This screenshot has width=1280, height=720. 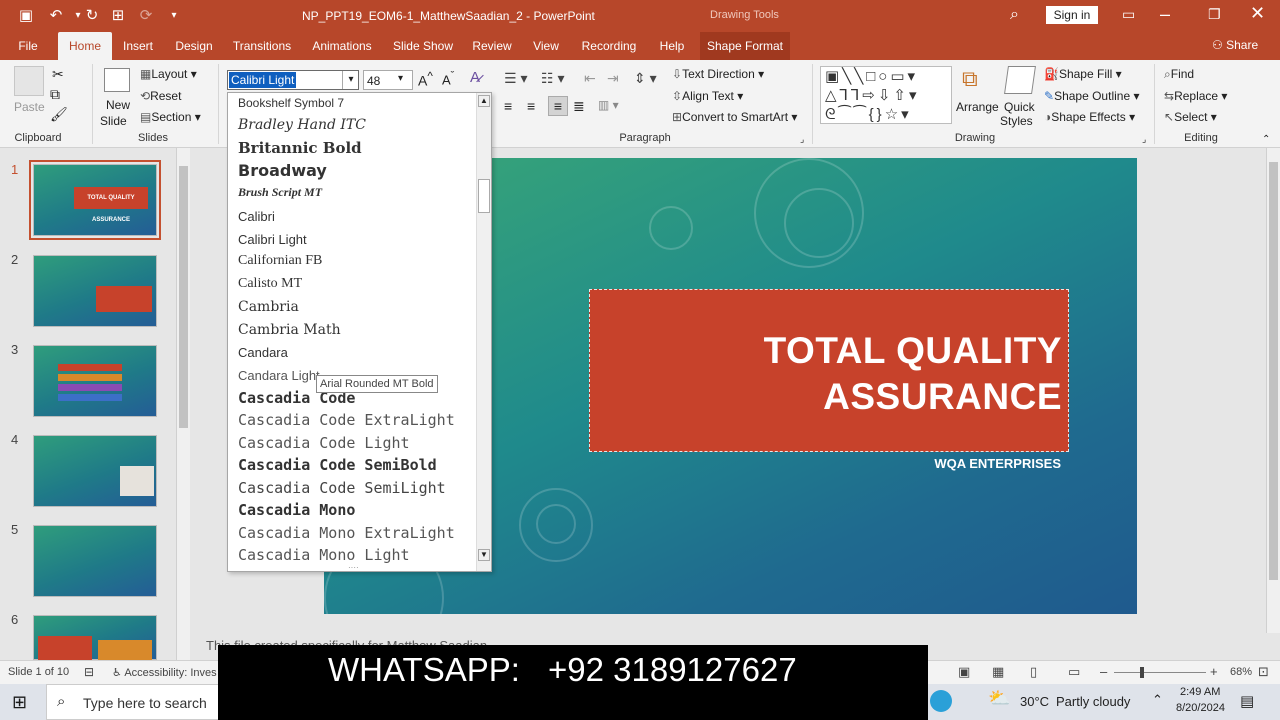 I want to click on tab-file: File, so click(x=28, y=46).